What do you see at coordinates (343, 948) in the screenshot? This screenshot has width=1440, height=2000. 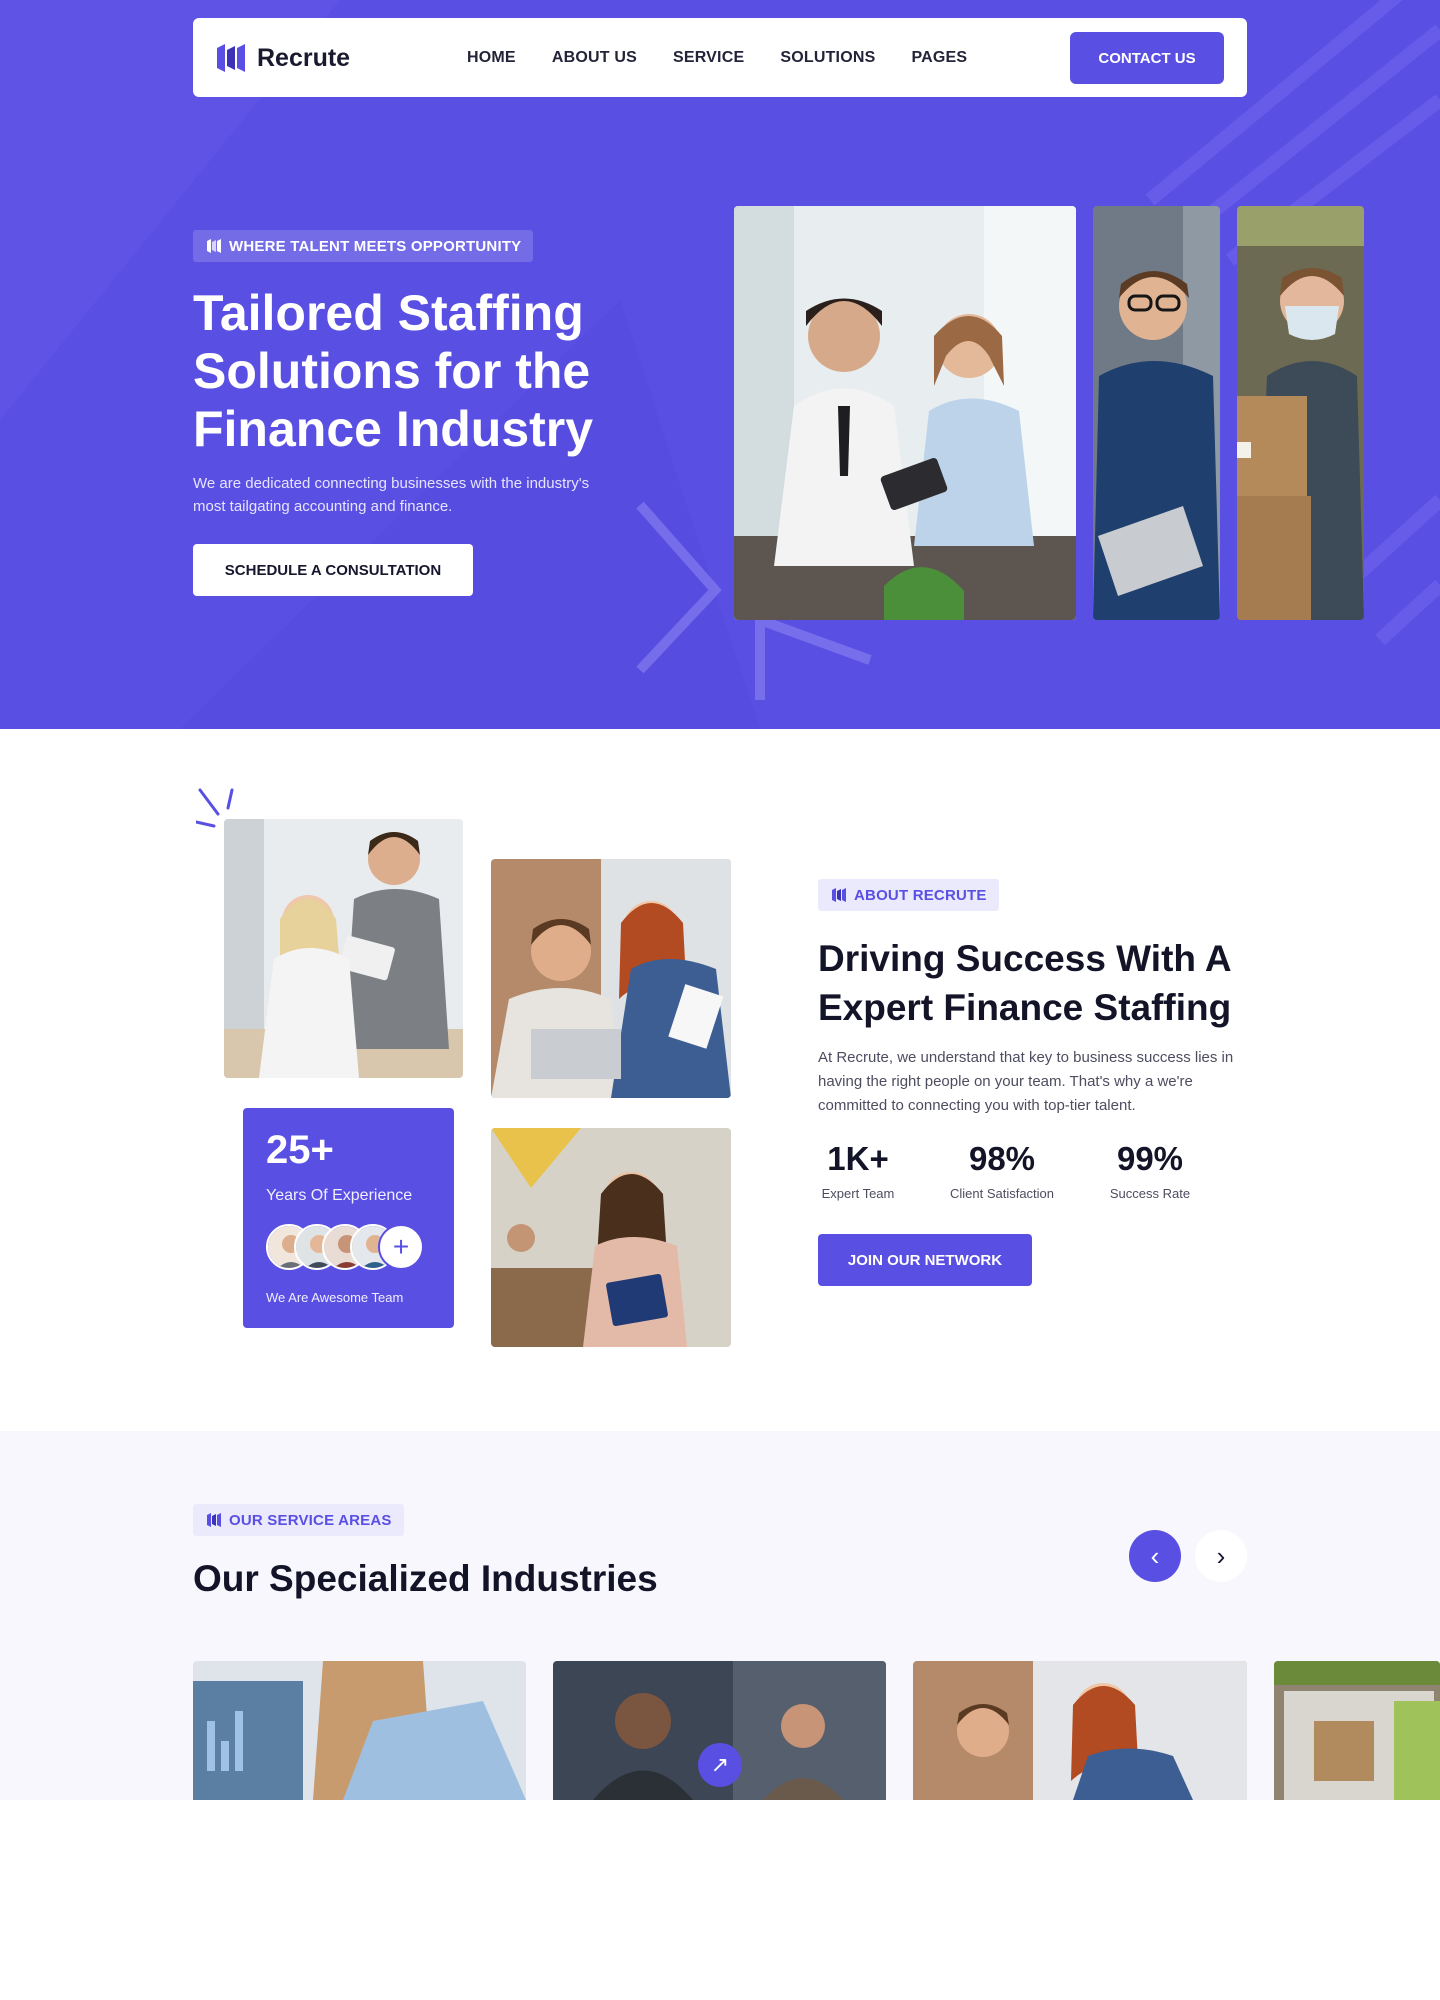 I see `about-photo-office-tablet` at bounding box center [343, 948].